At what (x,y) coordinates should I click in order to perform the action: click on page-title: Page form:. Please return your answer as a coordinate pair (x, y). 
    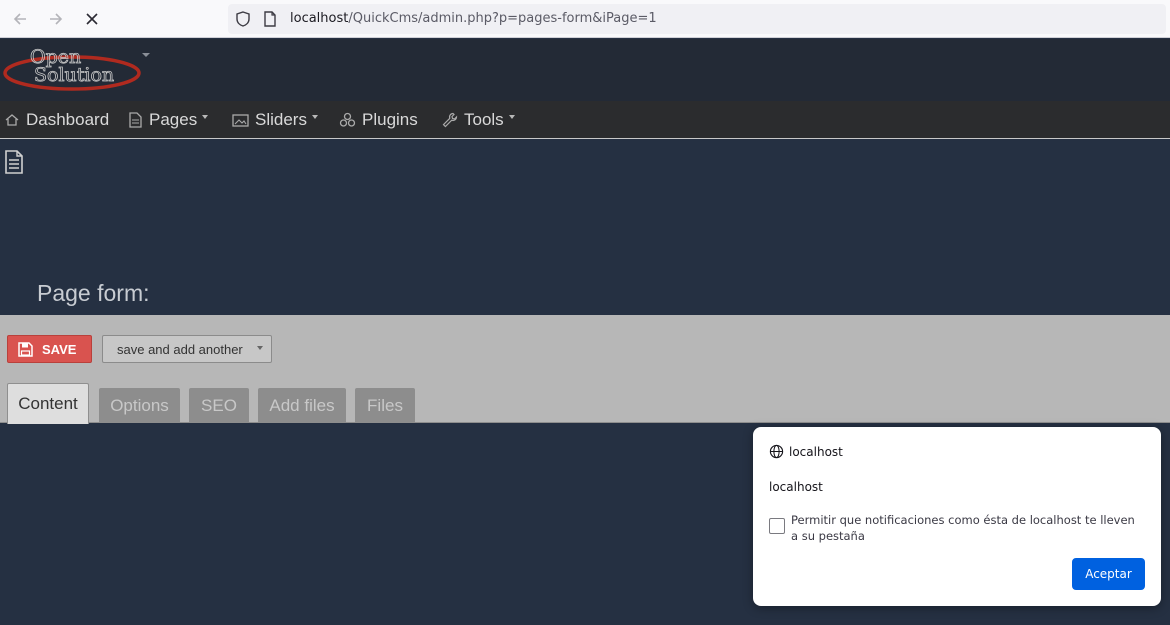
    Looking at the image, I should click on (93, 293).